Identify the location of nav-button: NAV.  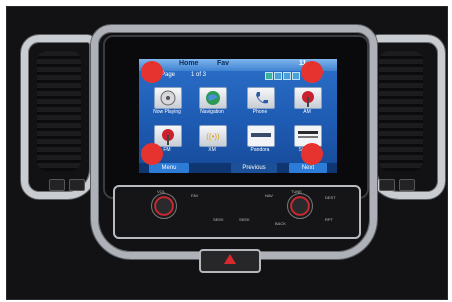
(269, 195).